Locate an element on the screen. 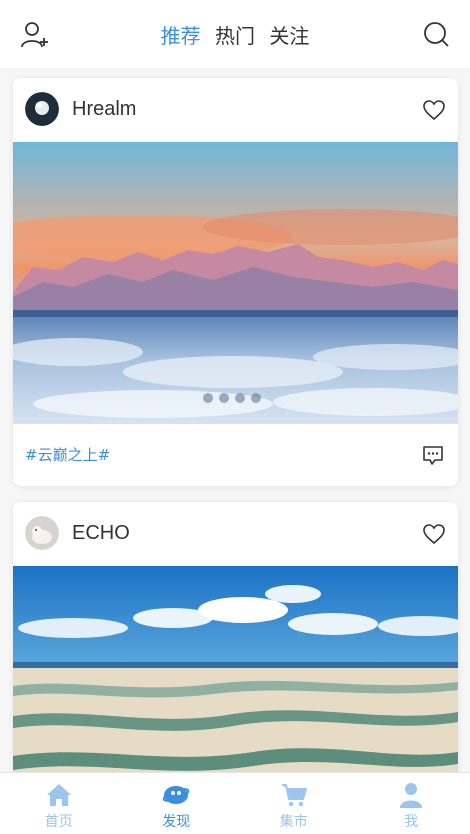 The width and height of the screenshot is (470, 834). nav-label: 我 is located at coordinates (411, 822).